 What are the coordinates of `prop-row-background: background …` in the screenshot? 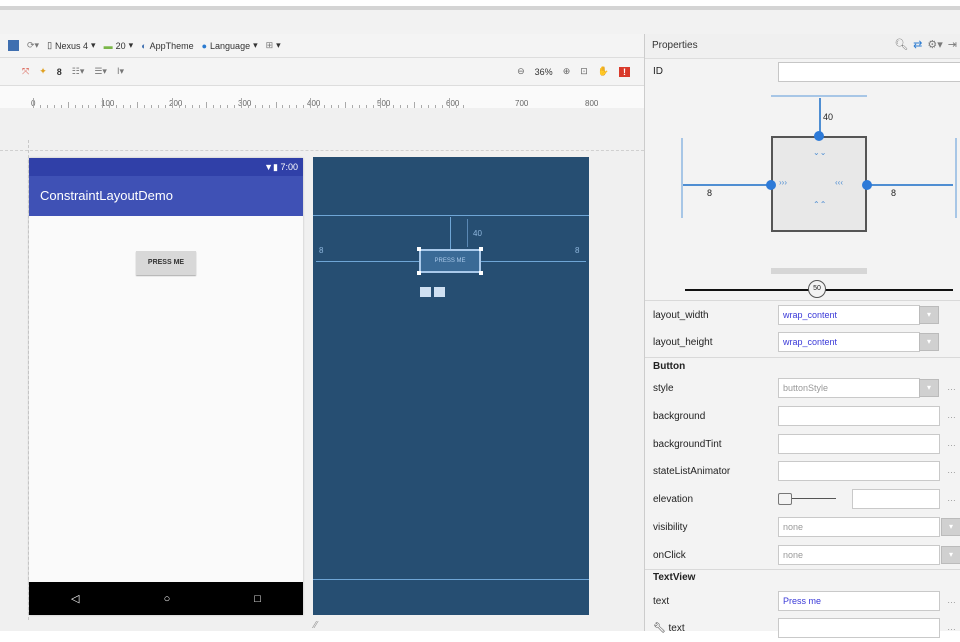 It's located at (802, 416).